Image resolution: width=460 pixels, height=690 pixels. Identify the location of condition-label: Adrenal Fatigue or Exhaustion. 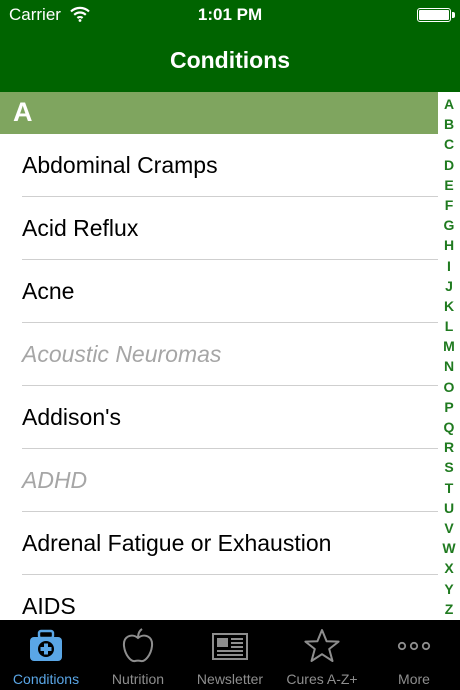
(177, 543).